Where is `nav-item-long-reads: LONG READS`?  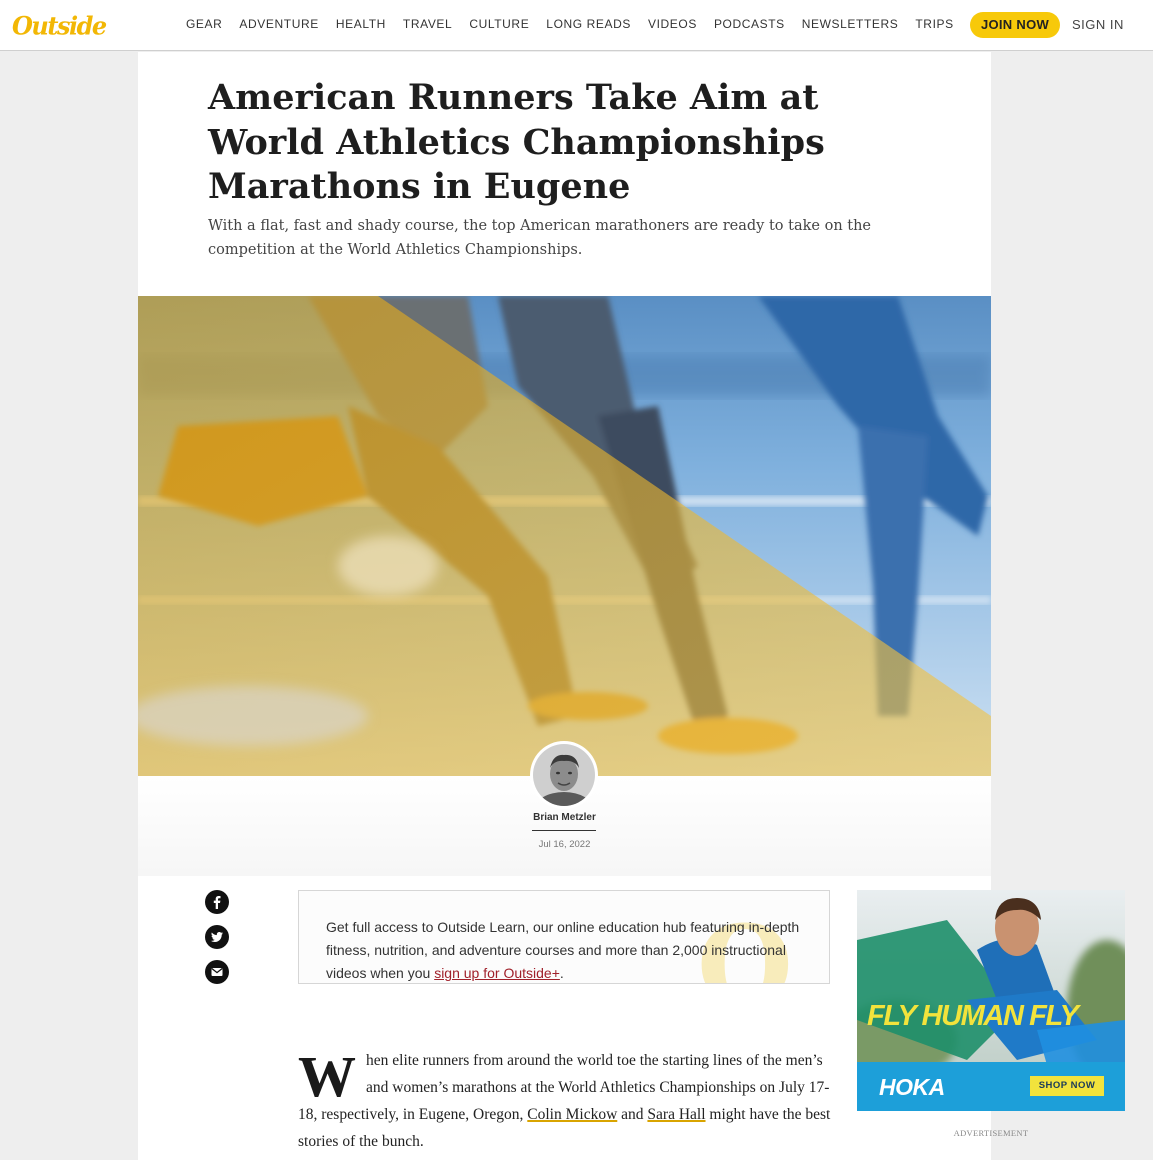 nav-item-long-reads: LONG READS is located at coordinates (588, 24).